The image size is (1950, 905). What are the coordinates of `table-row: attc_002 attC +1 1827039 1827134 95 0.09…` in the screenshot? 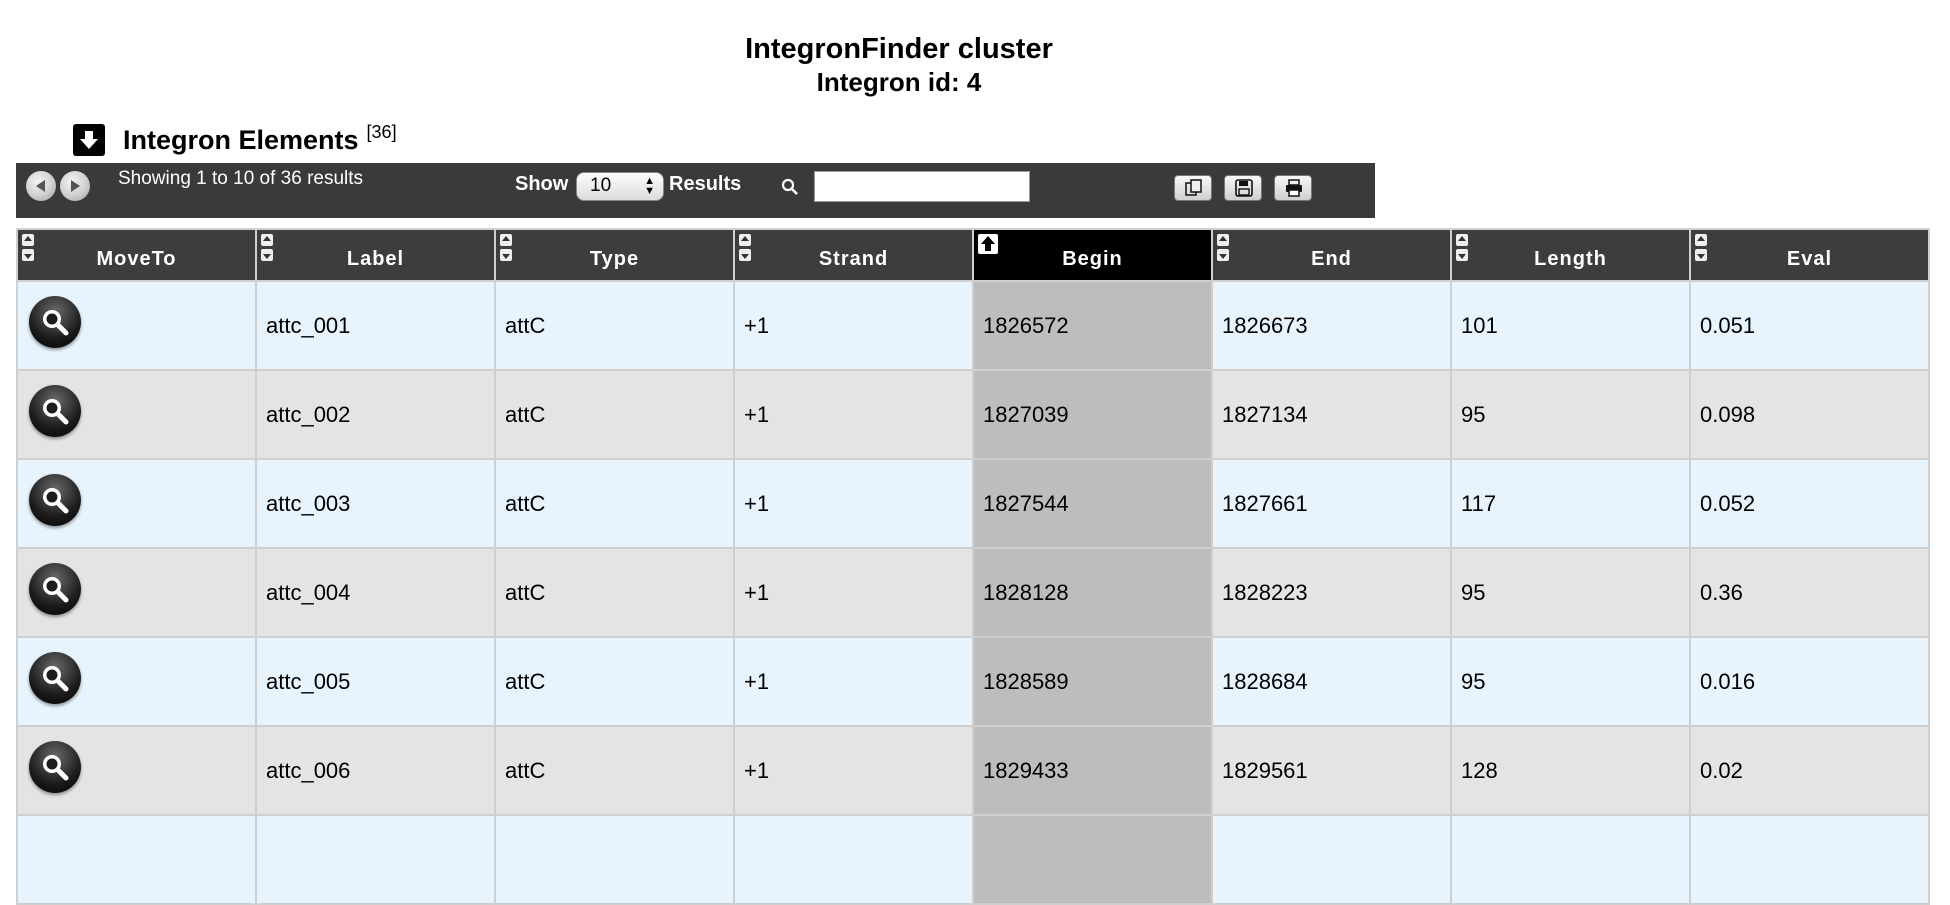 It's located at (973, 414).